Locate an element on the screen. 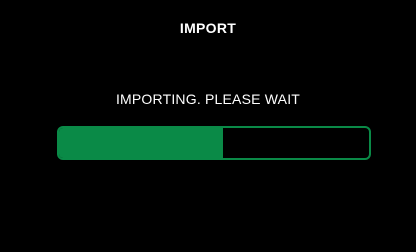 The image size is (416, 252). dialog-title: IMPORT is located at coordinates (208, 28).